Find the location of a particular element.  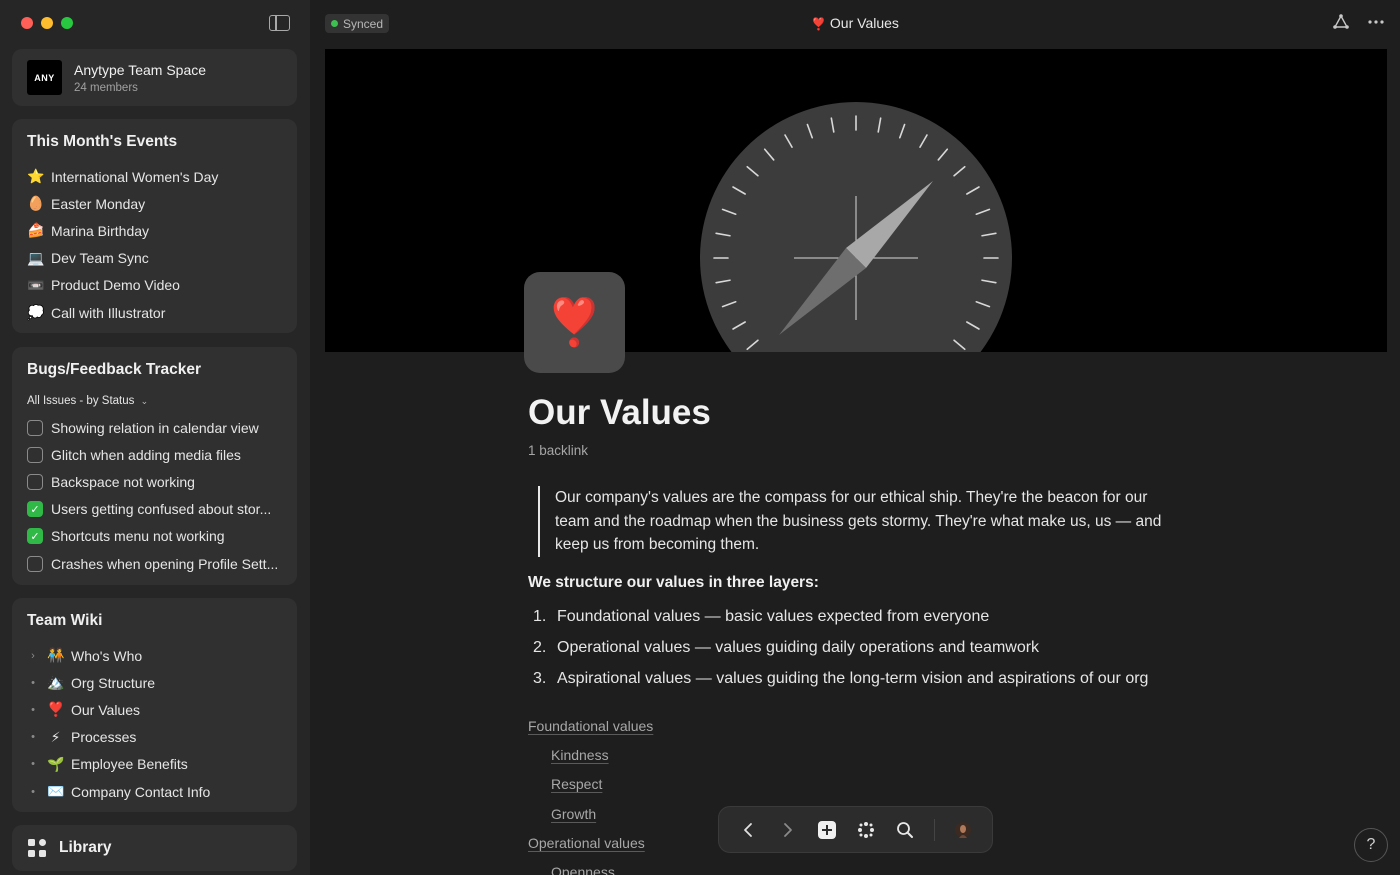

document-title: Our Values is located at coordinates (864, 23).